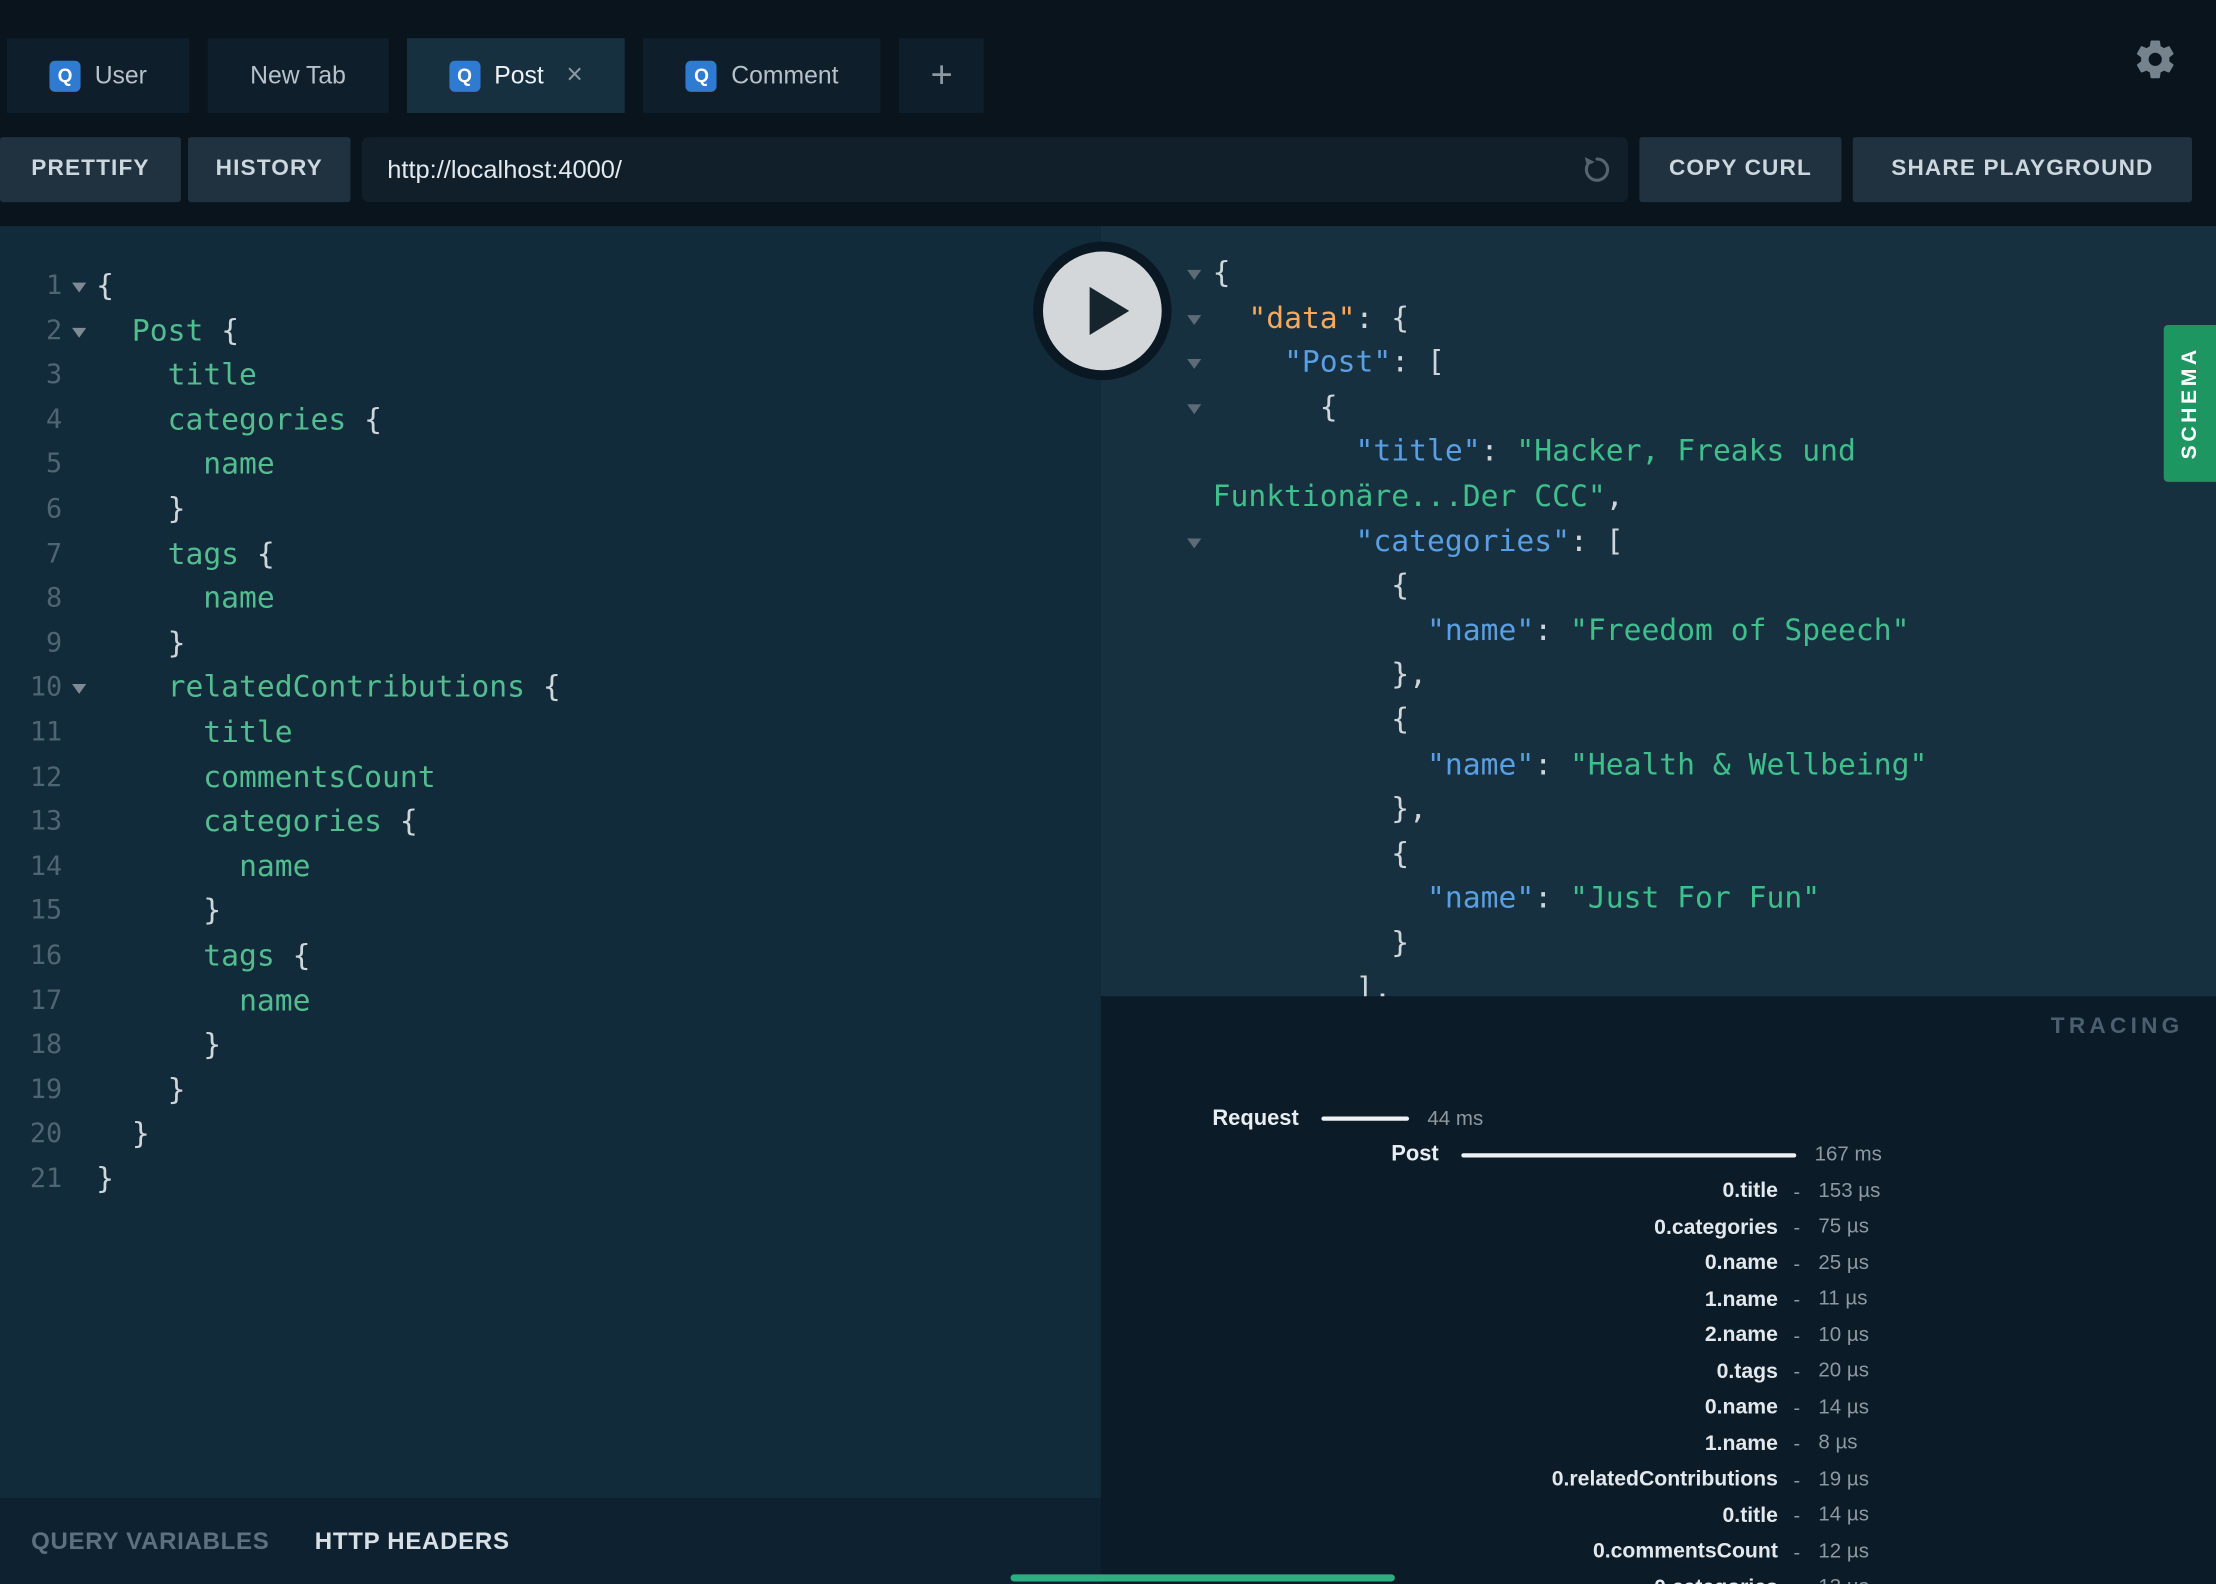 This screenshot has width=2216, height=1584. I want to click on code-text: "name": "Freedom of Speech", so click(1561, 631).